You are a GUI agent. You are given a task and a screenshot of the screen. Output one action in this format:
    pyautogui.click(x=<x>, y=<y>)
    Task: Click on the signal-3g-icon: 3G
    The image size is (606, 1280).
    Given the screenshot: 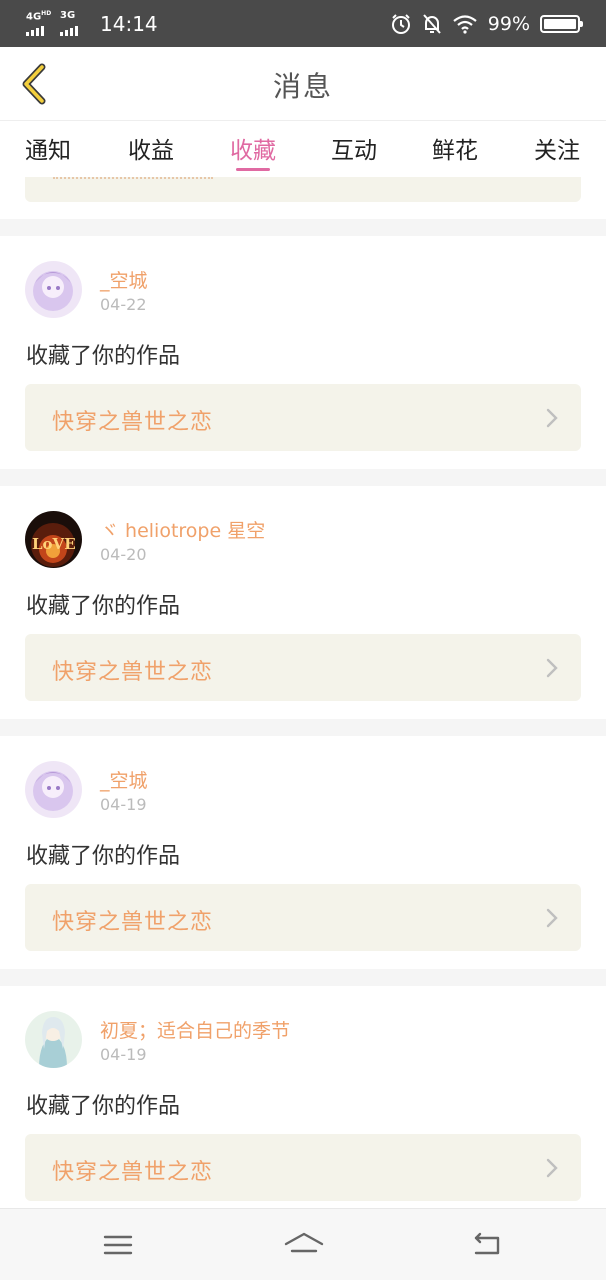 What is the action you would take?
    pyautogui.click(x=75, y=23)
    